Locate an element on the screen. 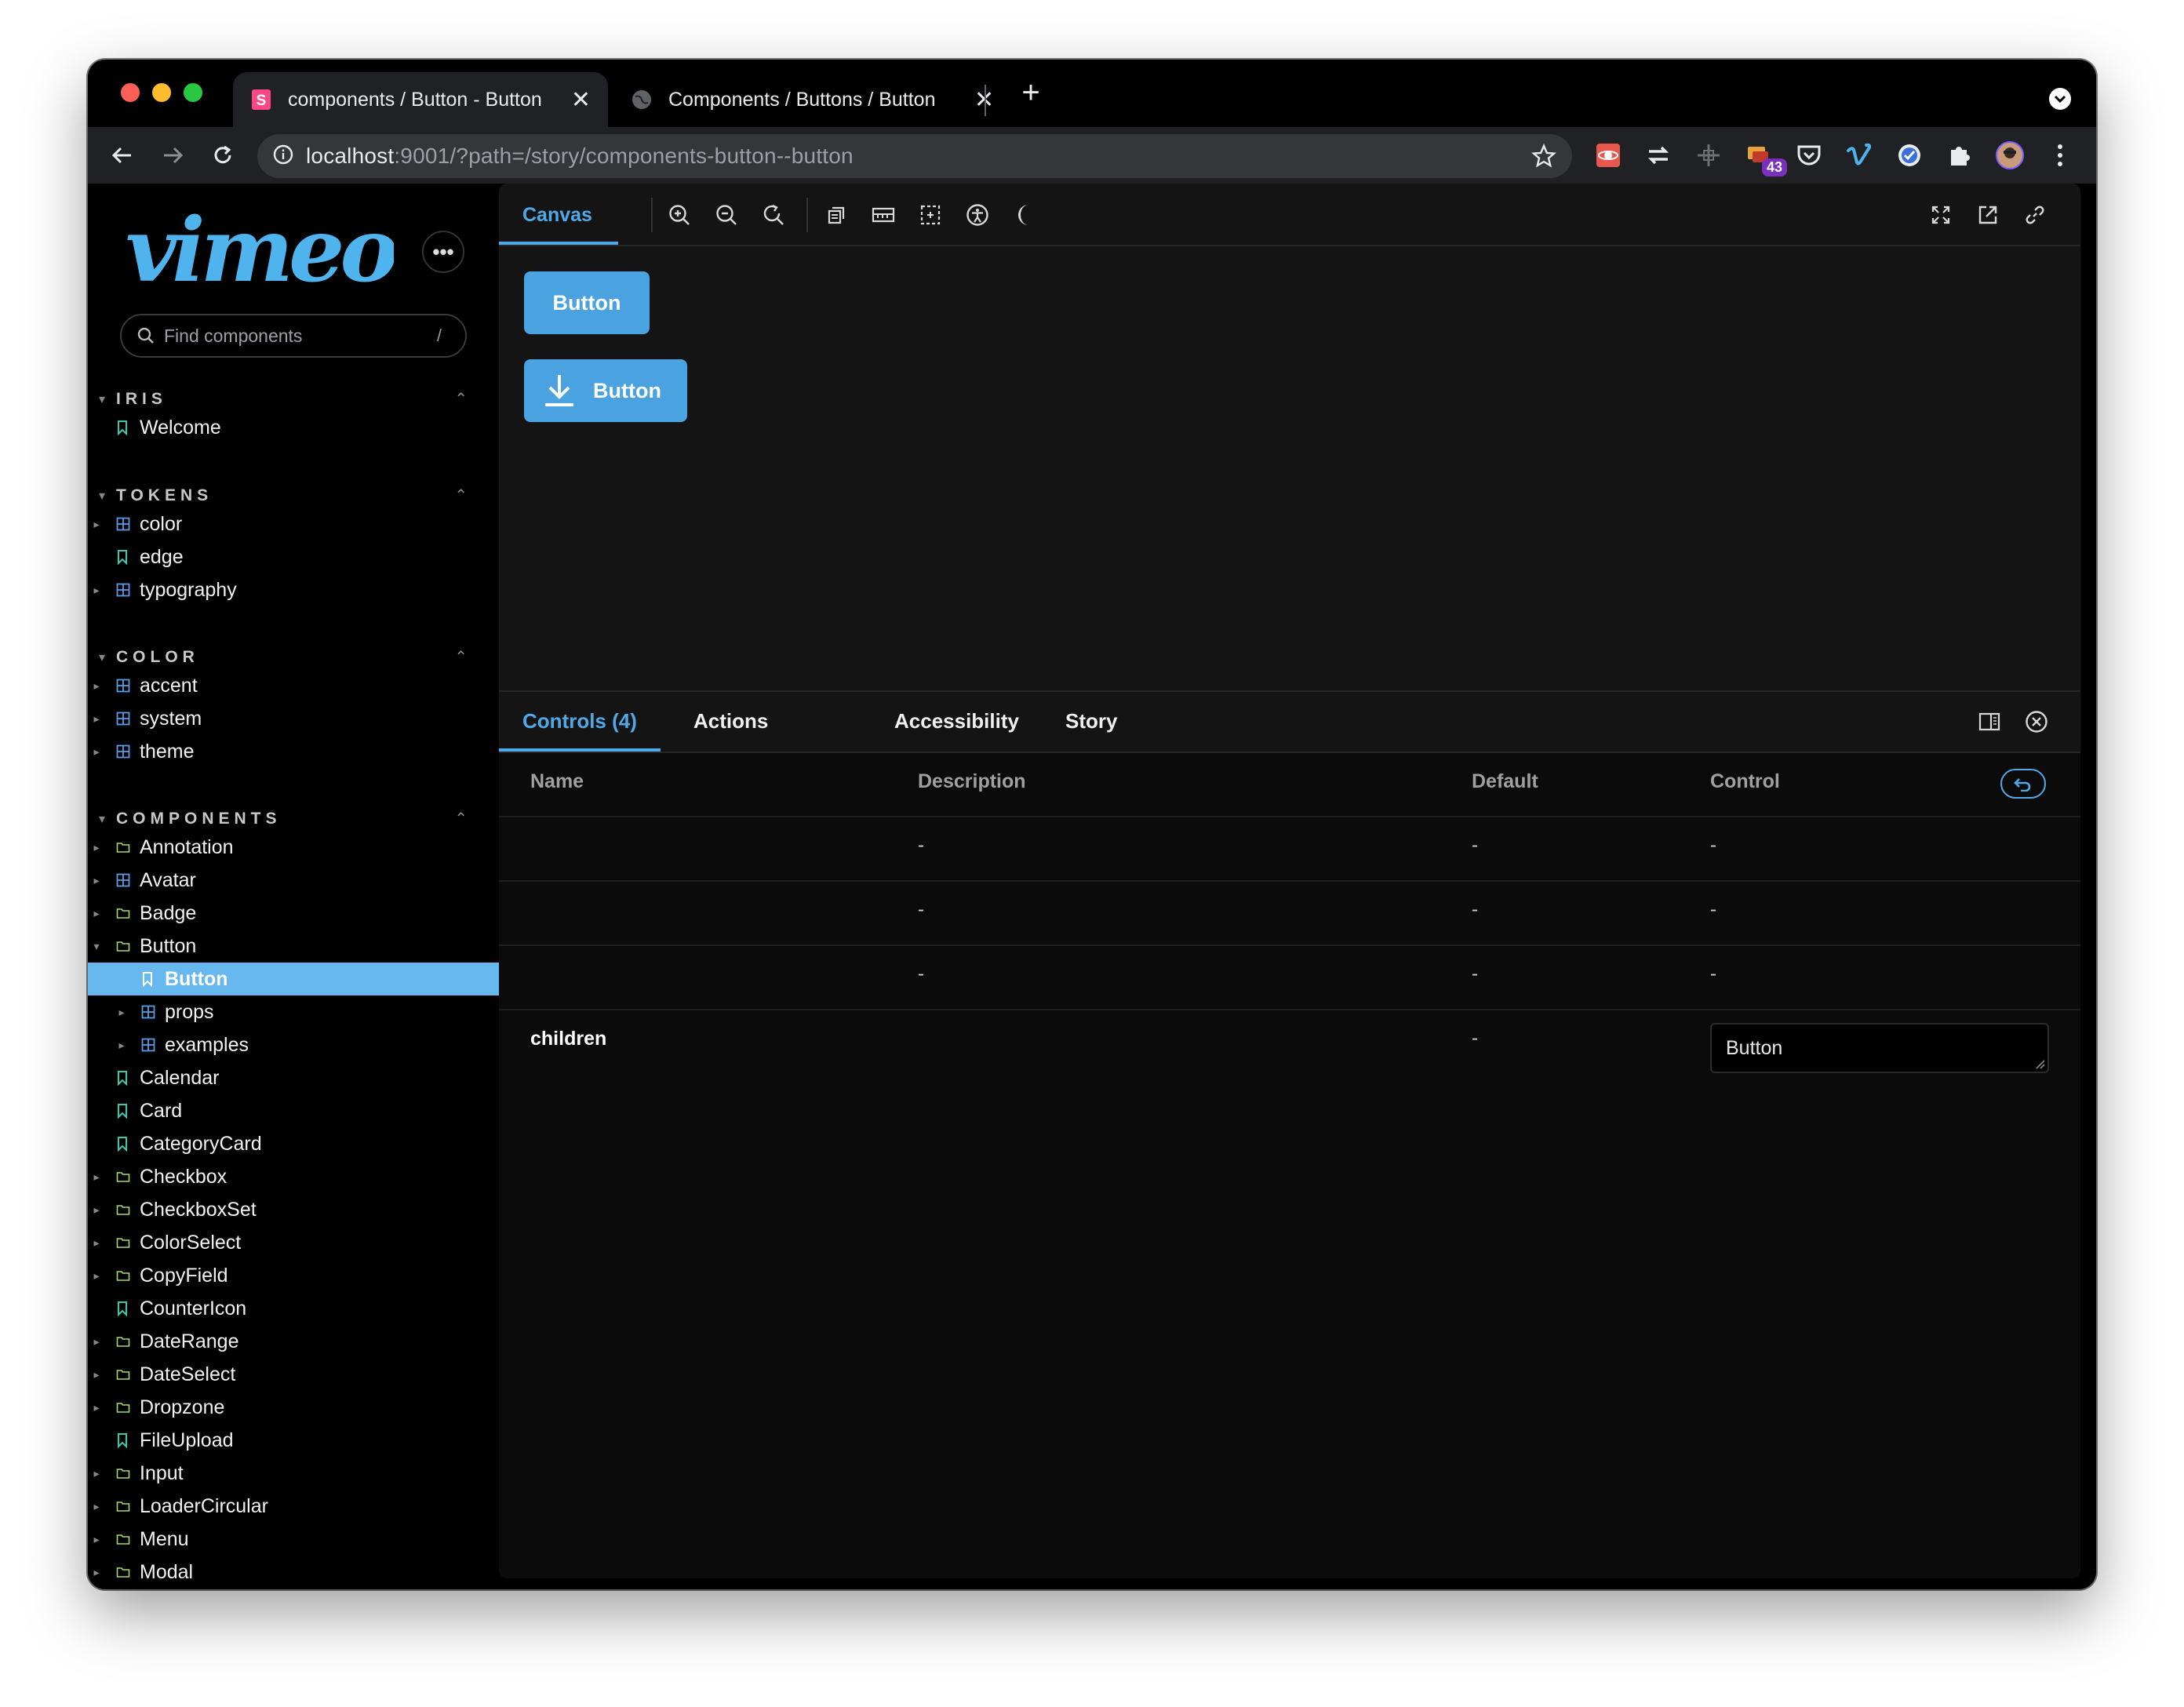 The width and height of the screenshot is (2184, 1707). close-panel-icon is located at coordinates (2036, 722).